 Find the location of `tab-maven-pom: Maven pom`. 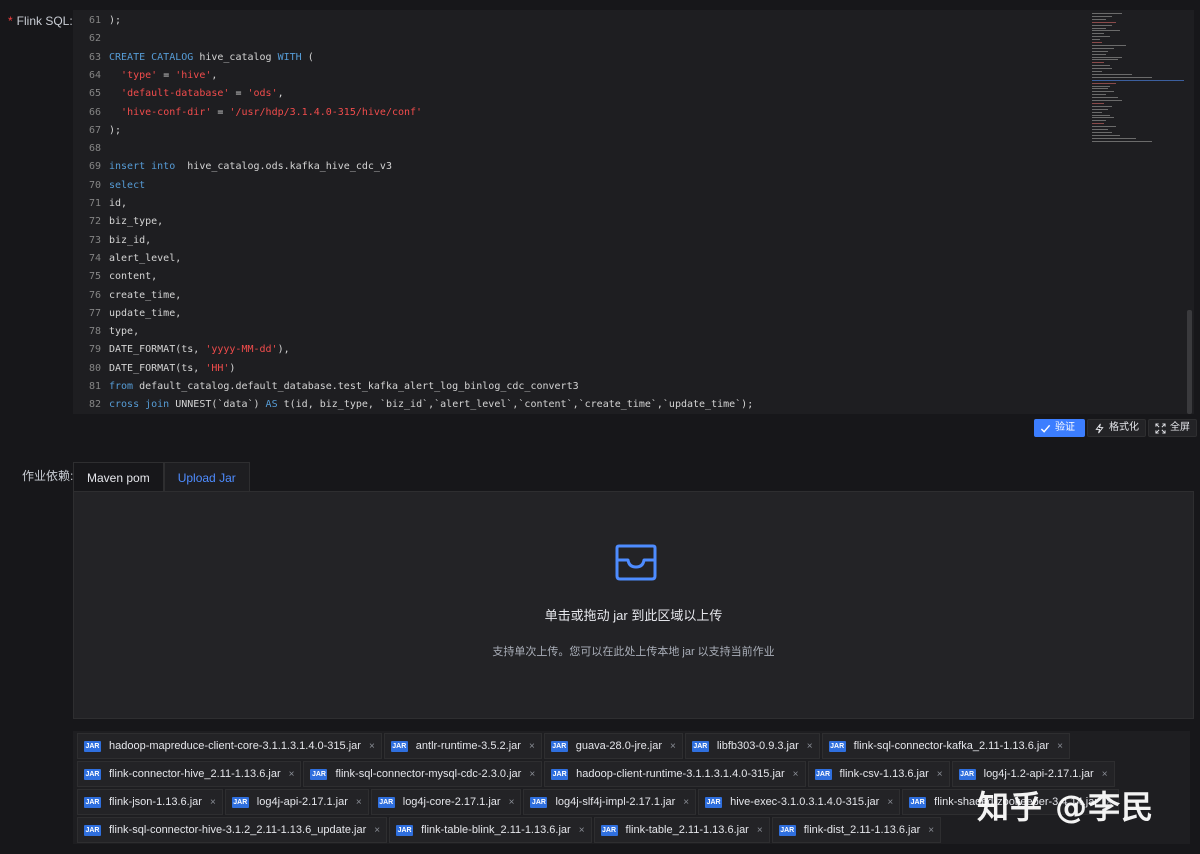

tab-maven-pom: Maven pom is located at coordinates (118, 477).